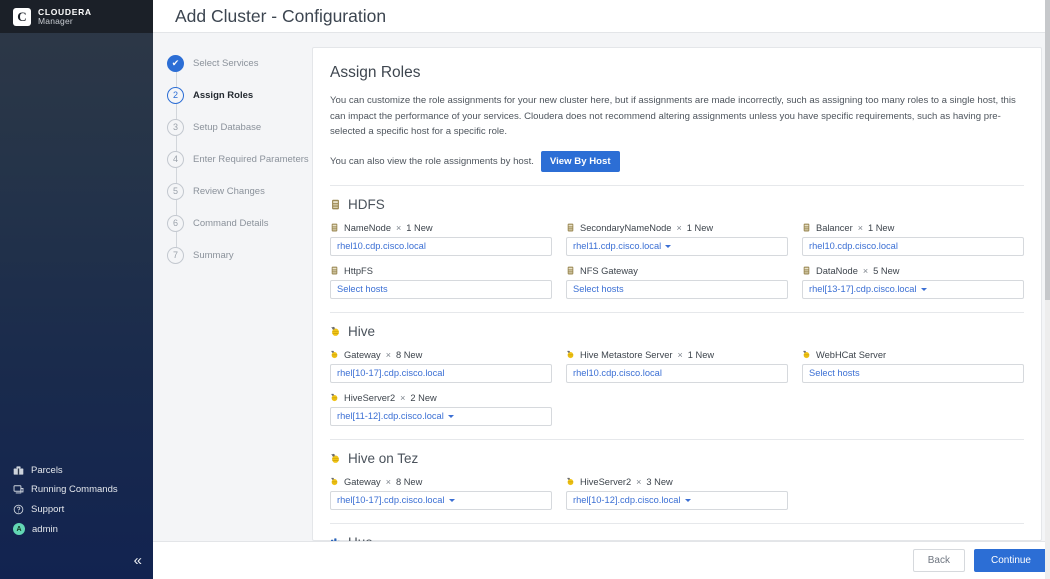 The width and height of the screenshot is (1050, 579). I want to click on page-scrollbar, so click(1047, 289).